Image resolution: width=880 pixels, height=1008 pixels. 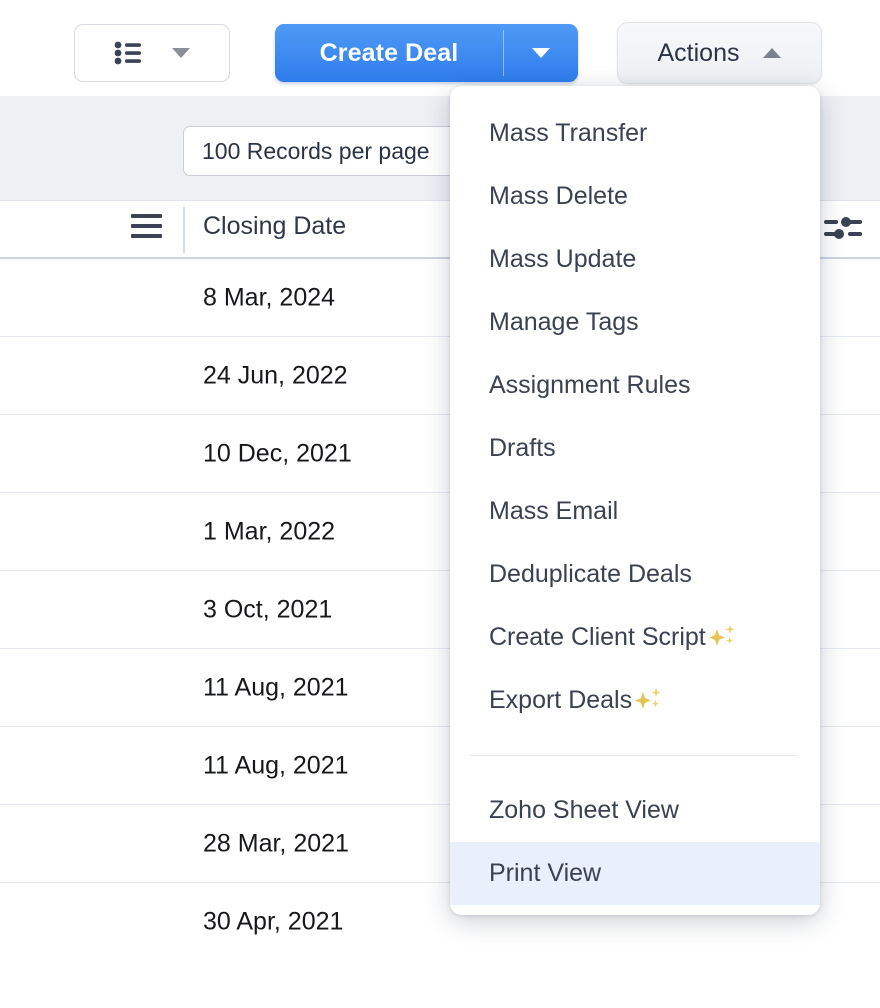 I want to click on records-per-page-value: 100 Records per page, so click(x=316, y=150).